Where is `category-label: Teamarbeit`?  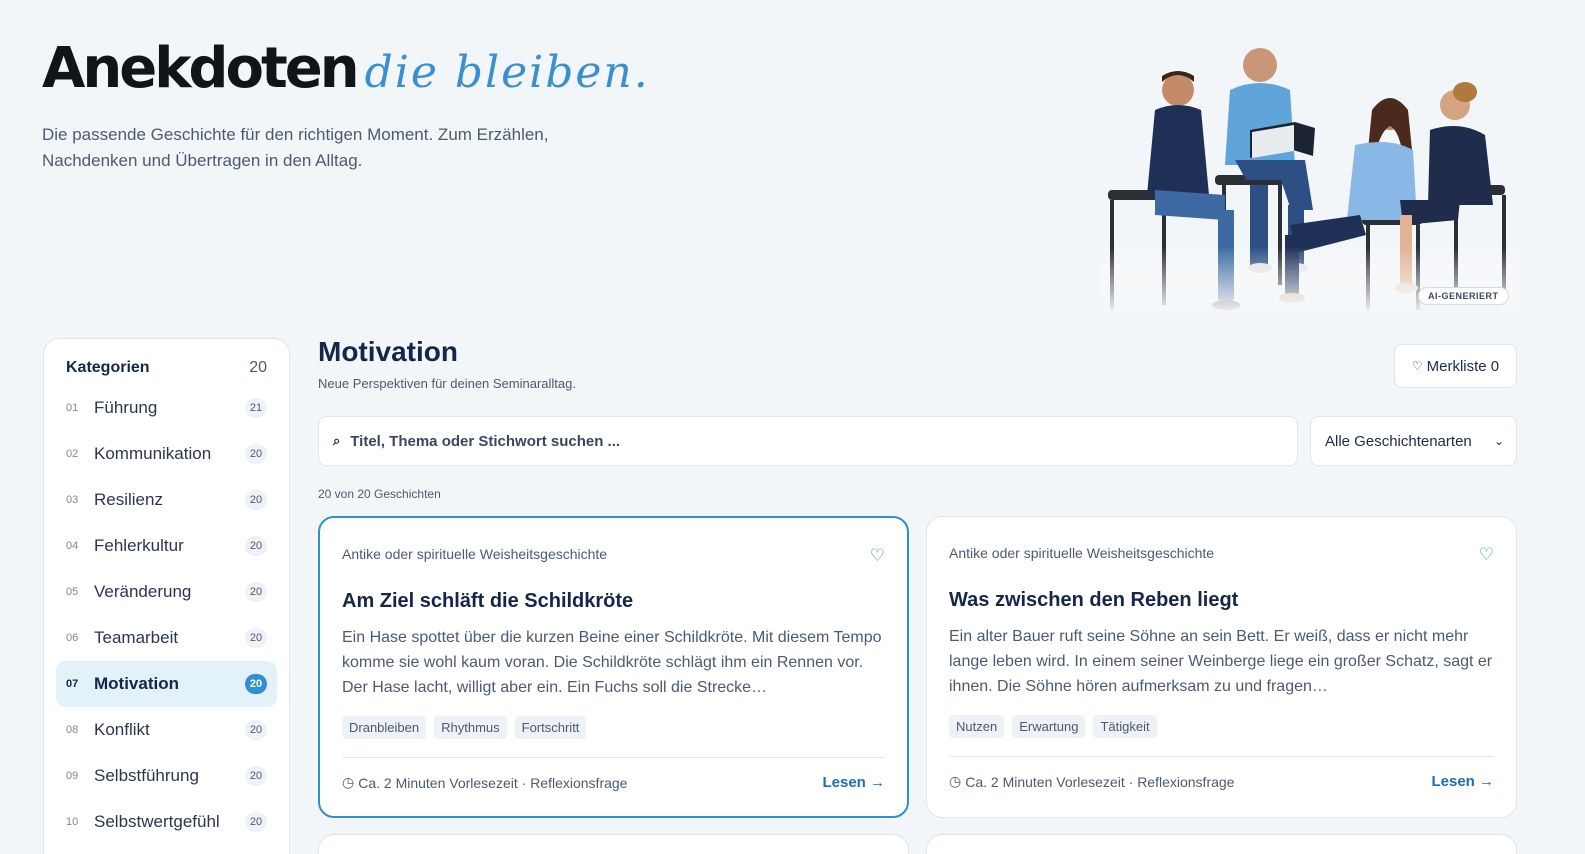 category-label: Teamarbeit is located at coordinates (136, 637).